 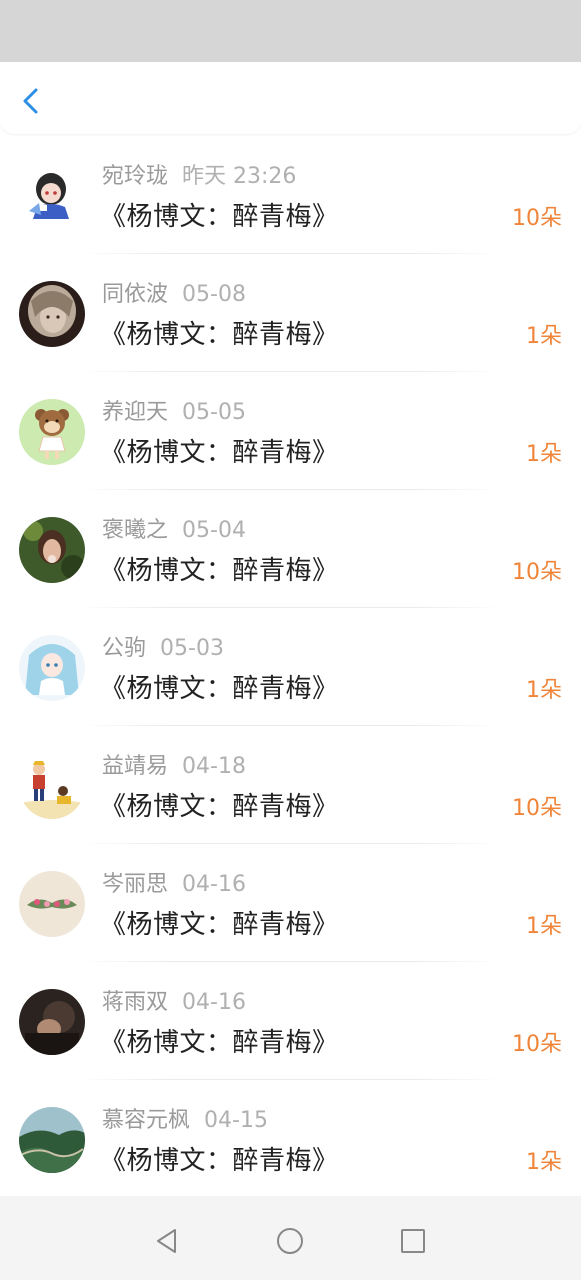 I want to click on anime-blue-hair-avatar, so click(x=52, y=668).